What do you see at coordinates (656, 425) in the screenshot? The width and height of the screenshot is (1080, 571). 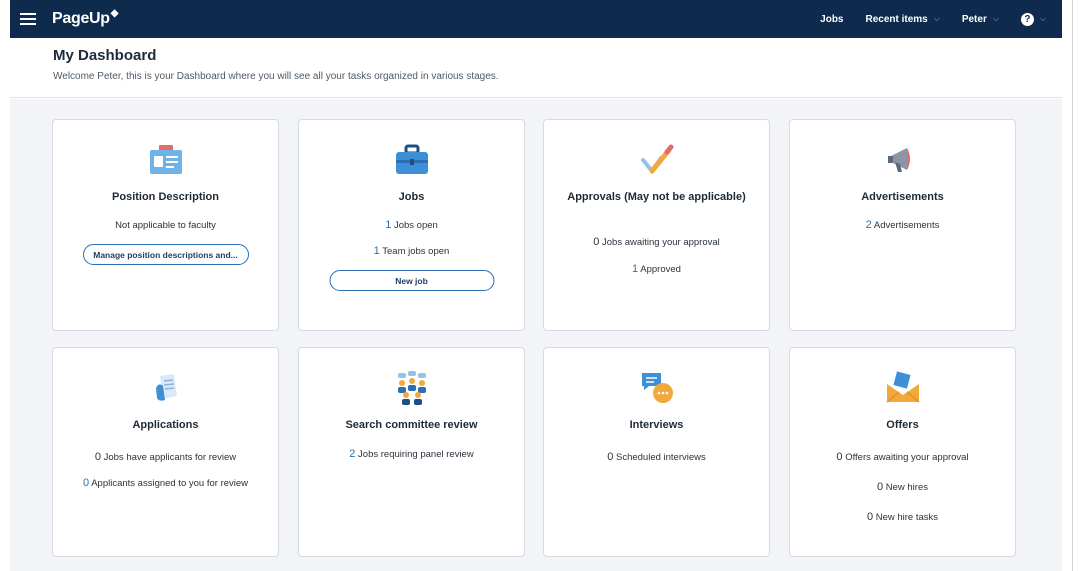 I see `card-title: Interviews` at bounding box center [656, 425].